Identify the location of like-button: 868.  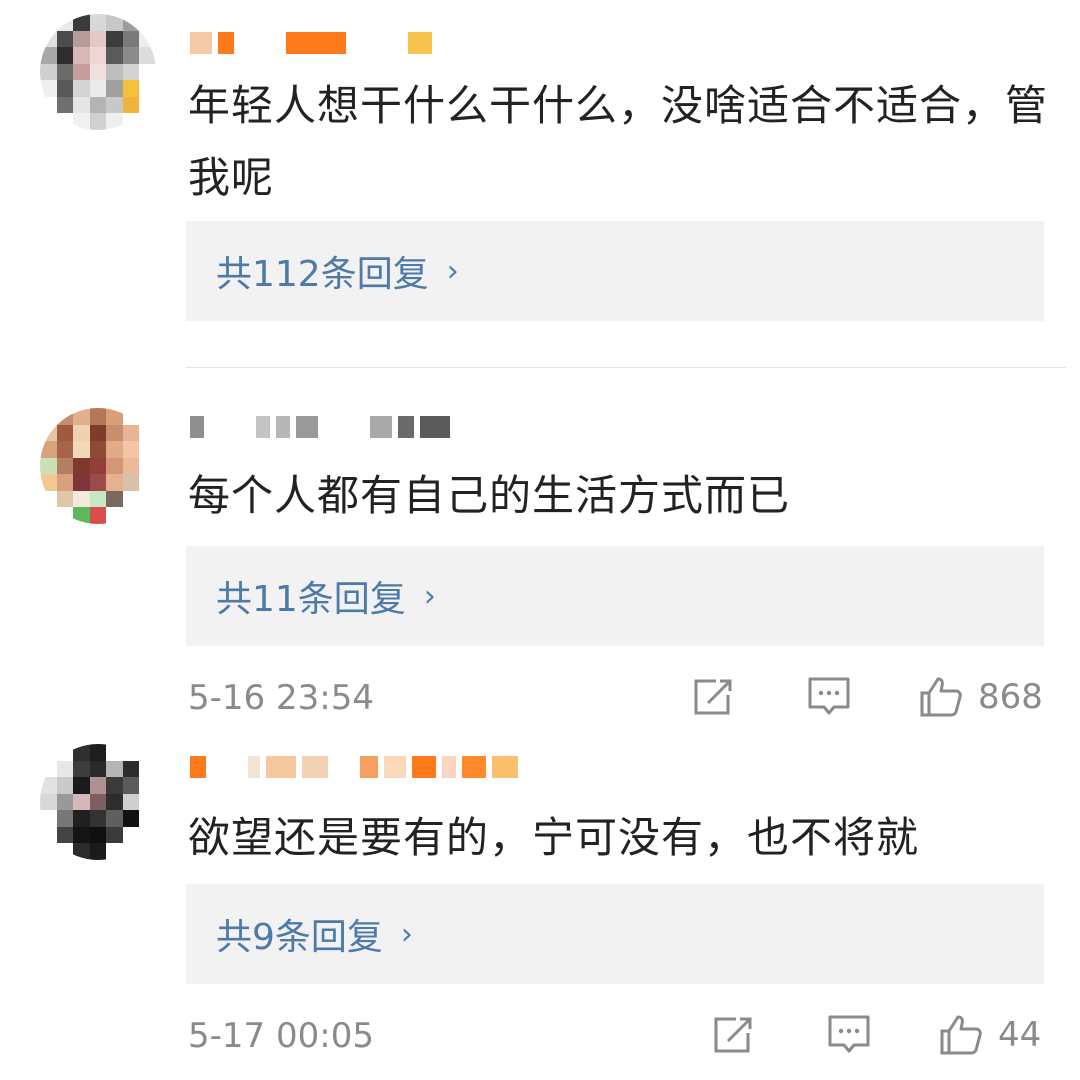
(980, 697).